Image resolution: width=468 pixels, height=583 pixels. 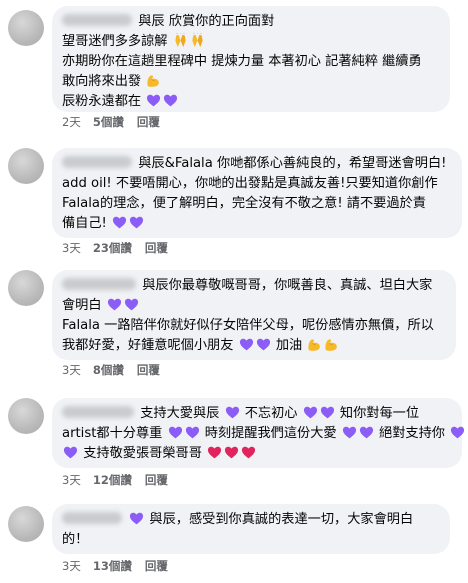 I want to click on comment-text-line: Falala 一路陪伴你就好似仔女陪伴父母，呢份感情亦無價，所以, so click(x=248, y=325).